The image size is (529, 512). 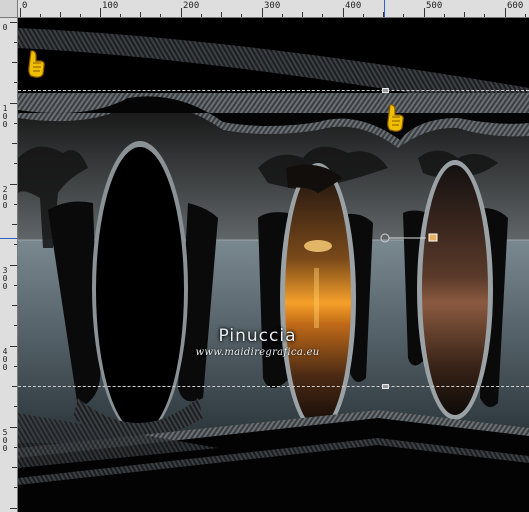 I want to click on watermark-name: Pinuccia, so click(x=257, y=336).